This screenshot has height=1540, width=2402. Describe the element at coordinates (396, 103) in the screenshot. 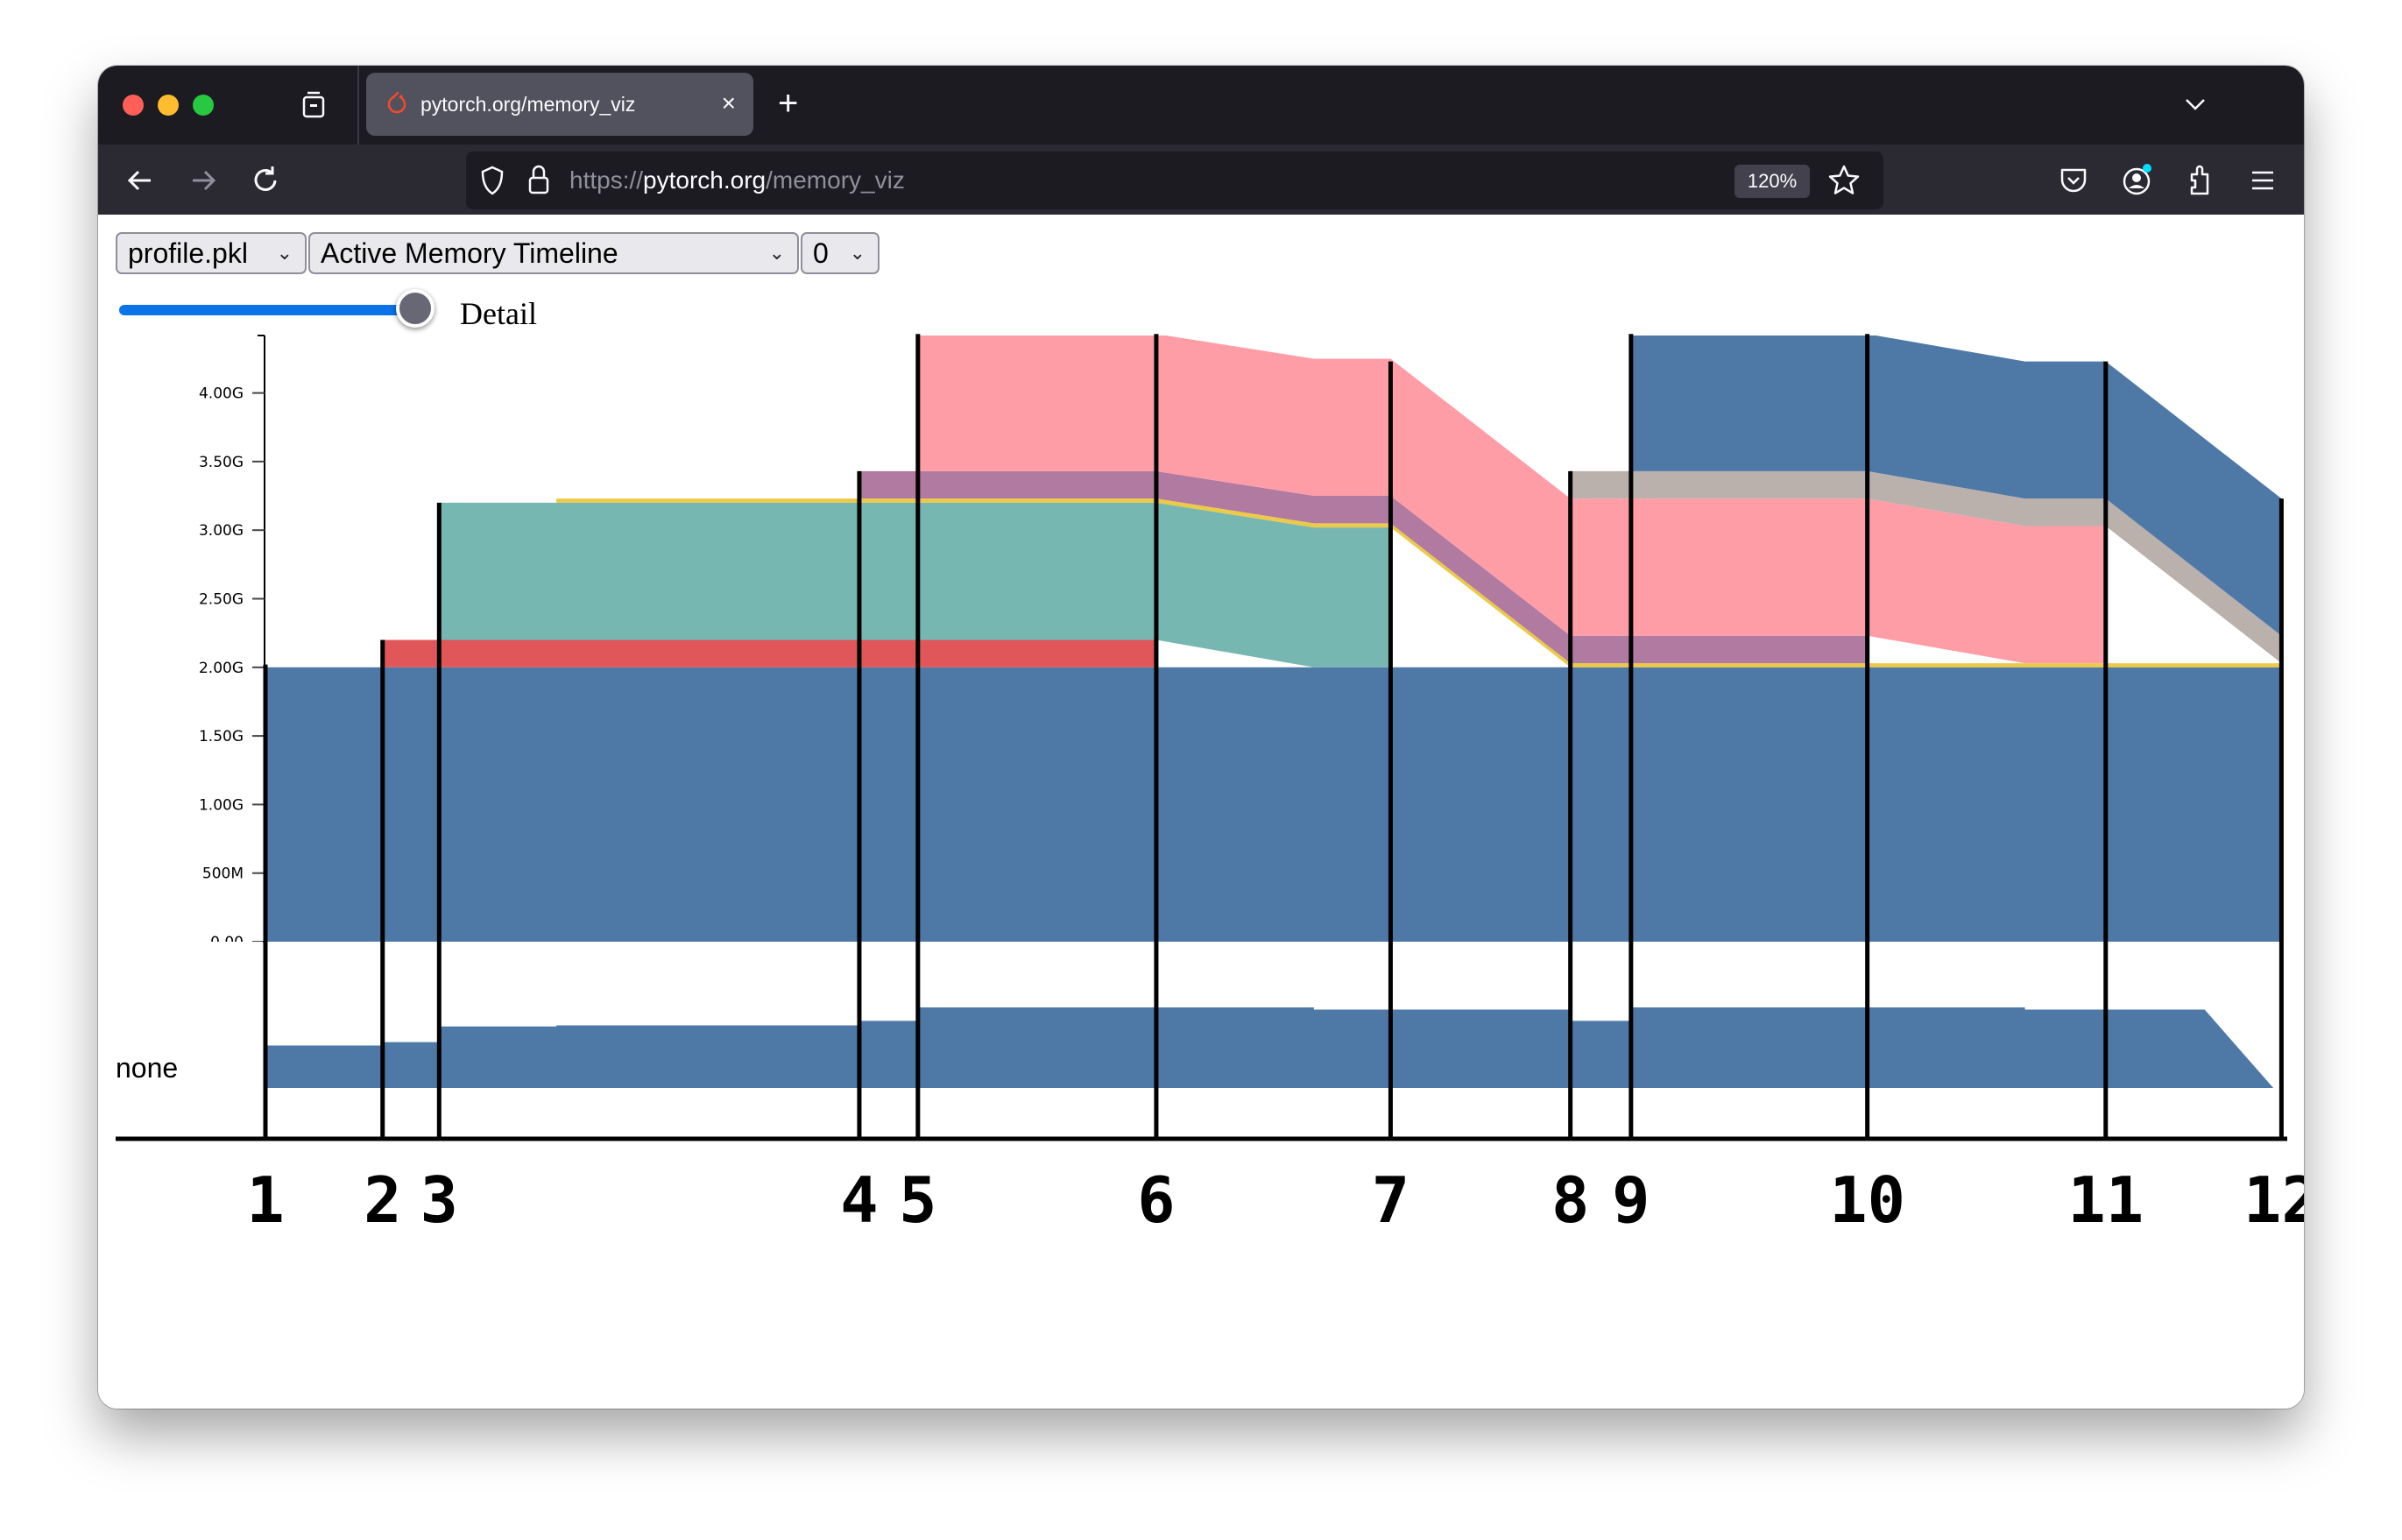

I see `pytorch-icon` at that location.